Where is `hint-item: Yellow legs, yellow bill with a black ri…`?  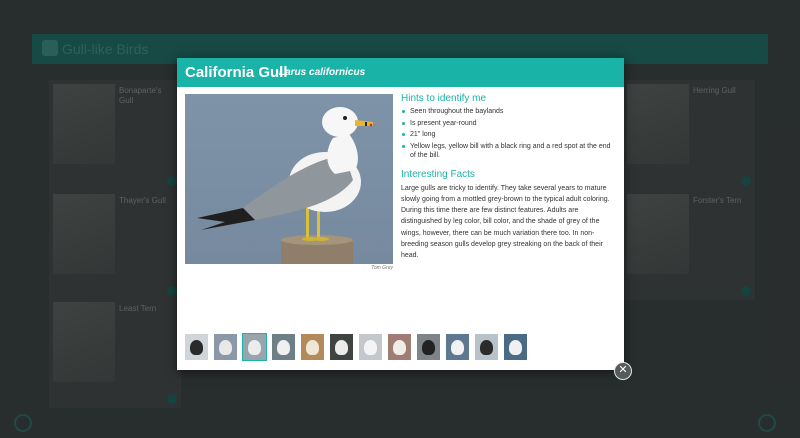 hint-item: Yellow legs, yellow bill with a black ri… is located at coordinates (509, 151).